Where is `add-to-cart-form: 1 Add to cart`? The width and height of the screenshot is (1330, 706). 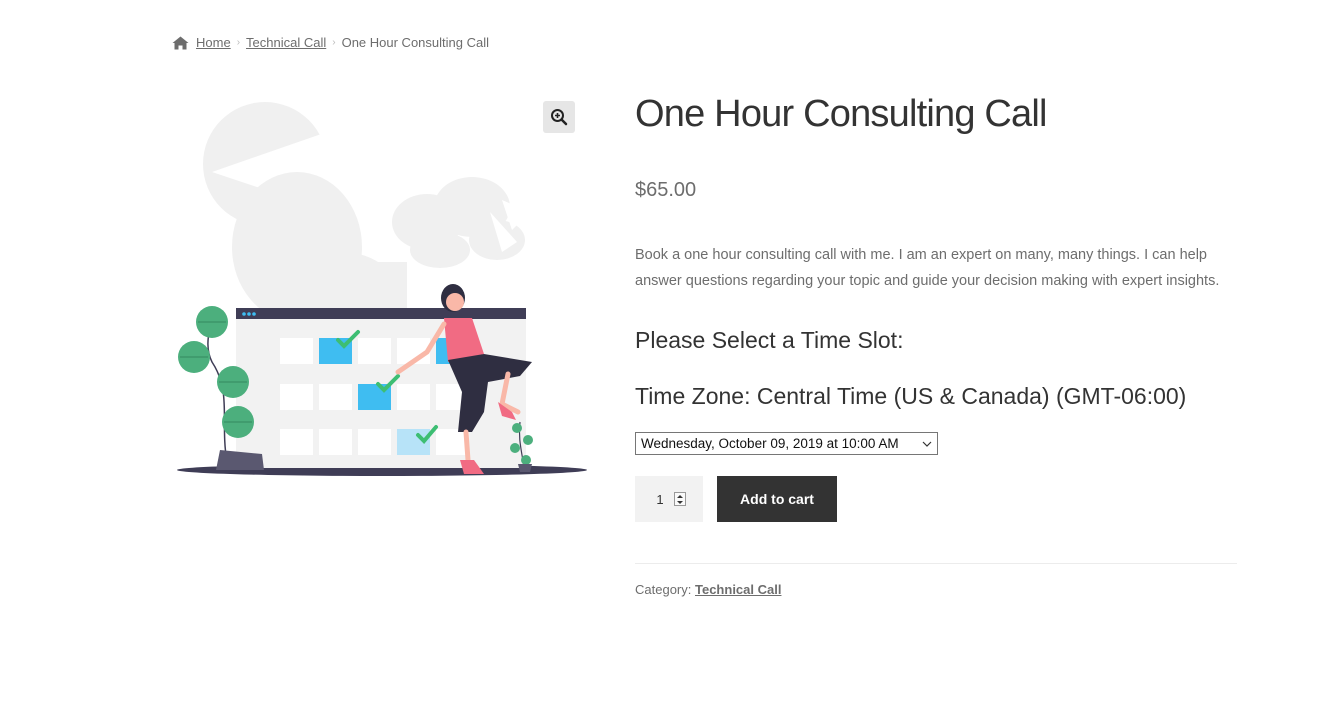
add-to-cart-form: 1 Add to cart is located at coordinates (936, 499).